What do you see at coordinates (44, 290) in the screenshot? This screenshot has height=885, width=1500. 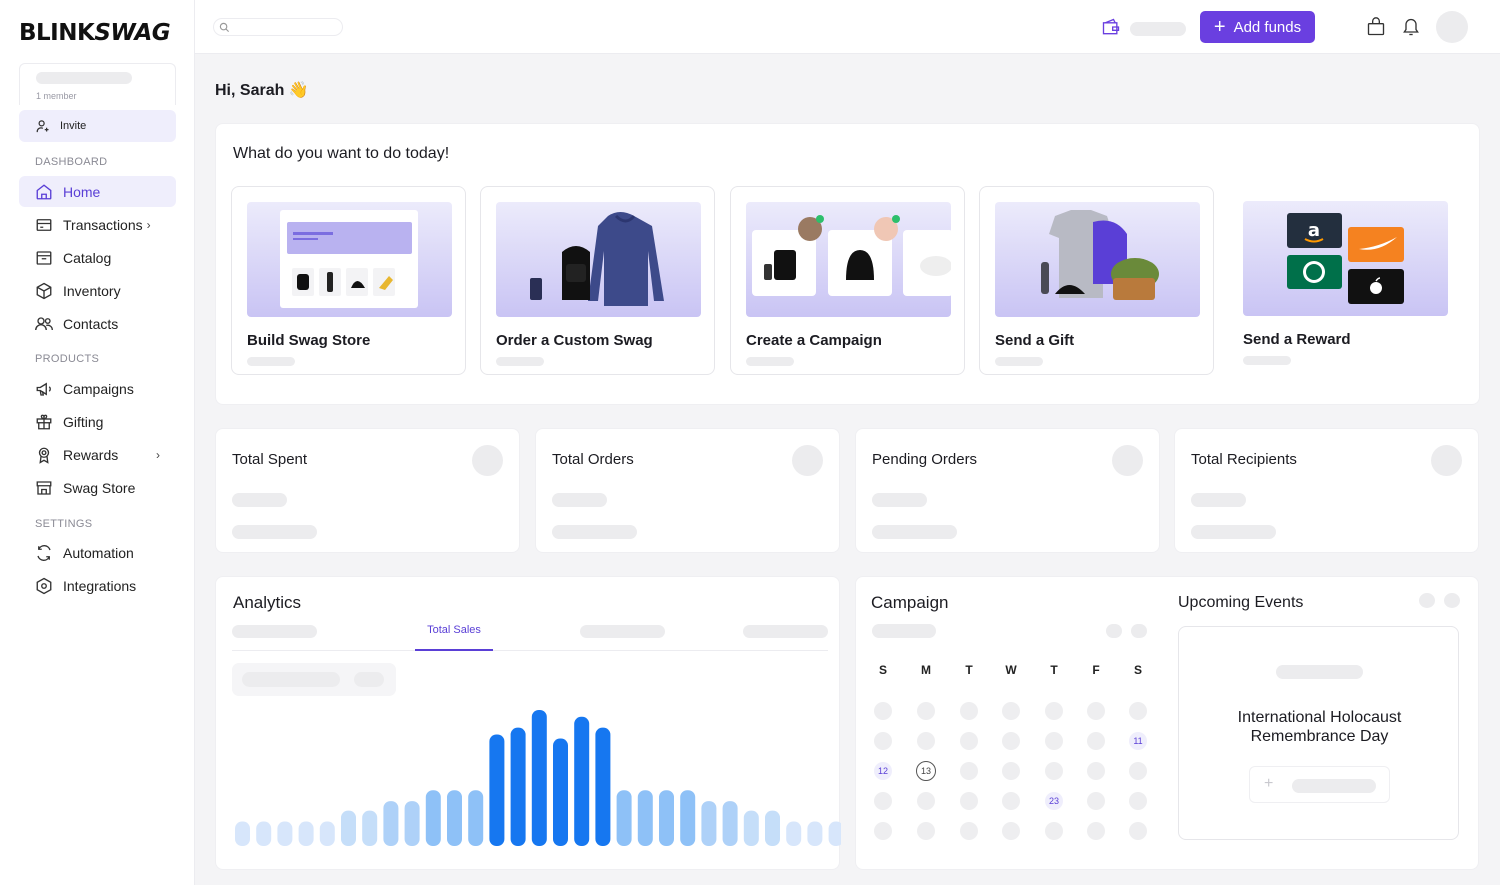 I see `box-icon` at bounding box center [44, 290].